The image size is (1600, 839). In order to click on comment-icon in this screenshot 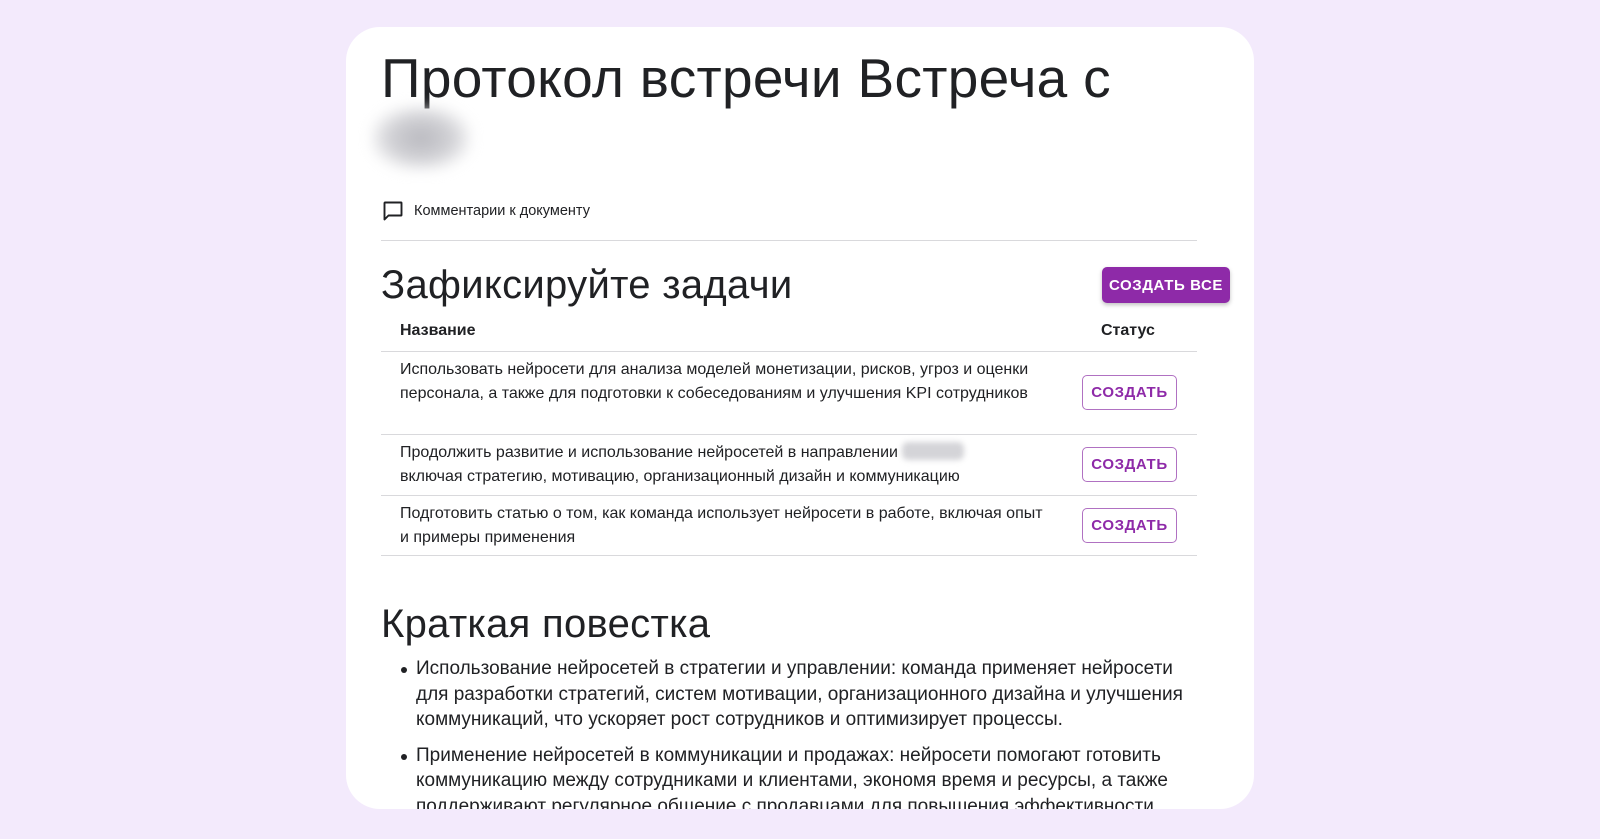, I will do `click(393, 211)`.